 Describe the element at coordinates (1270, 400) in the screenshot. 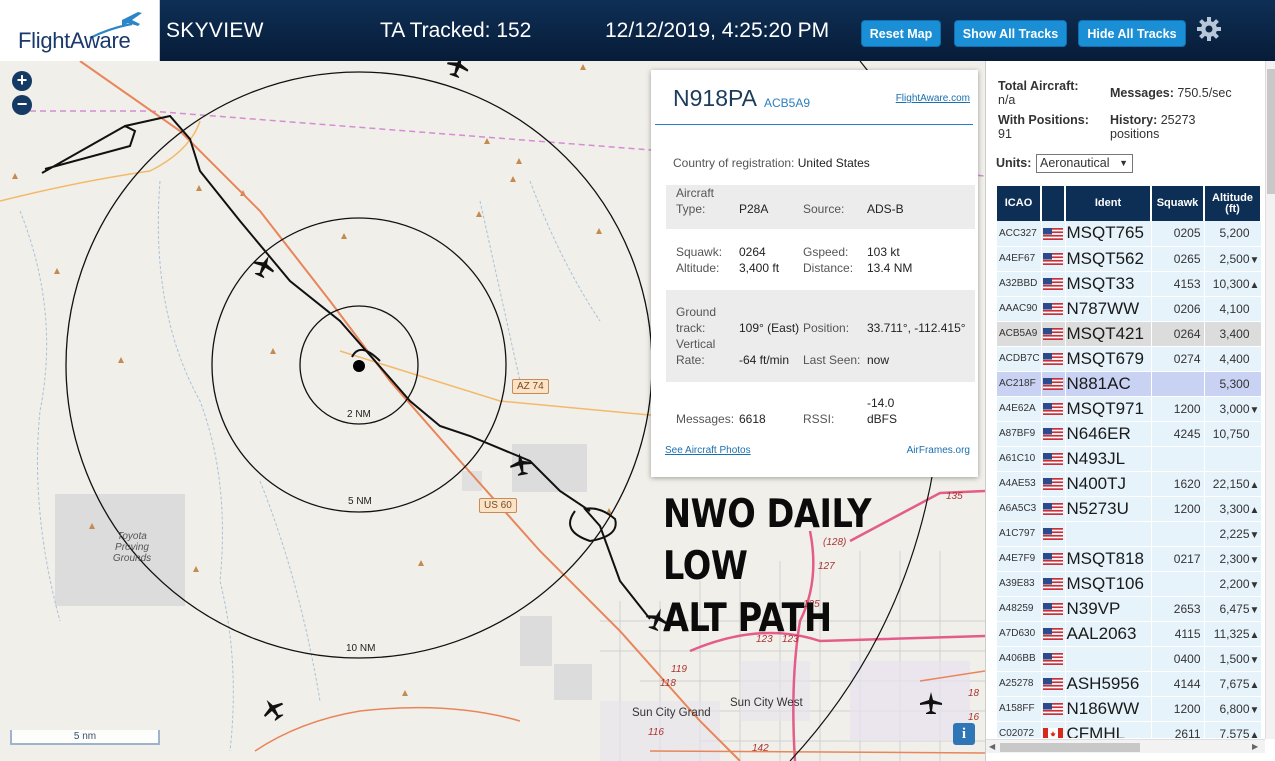

I see `vertical-scrollbar` at that location.